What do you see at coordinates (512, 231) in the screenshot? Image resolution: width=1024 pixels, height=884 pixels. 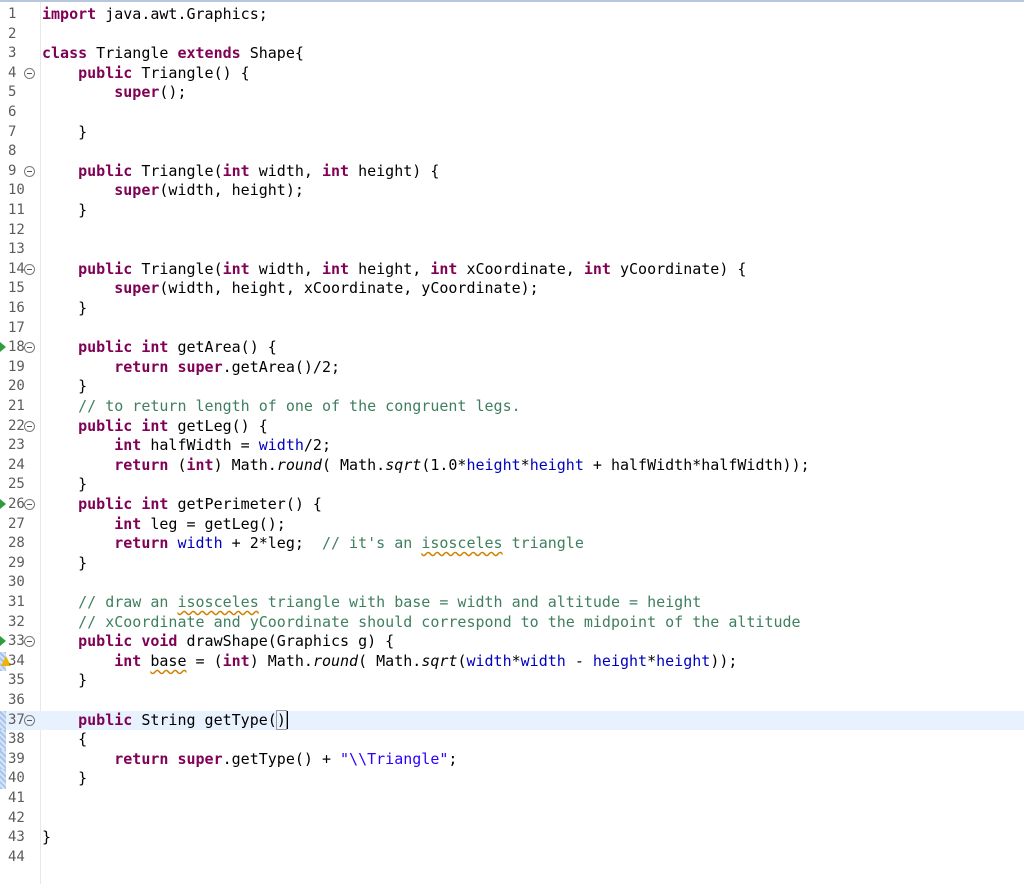 I see `code-line: 12` at bounding box center [512, 231].